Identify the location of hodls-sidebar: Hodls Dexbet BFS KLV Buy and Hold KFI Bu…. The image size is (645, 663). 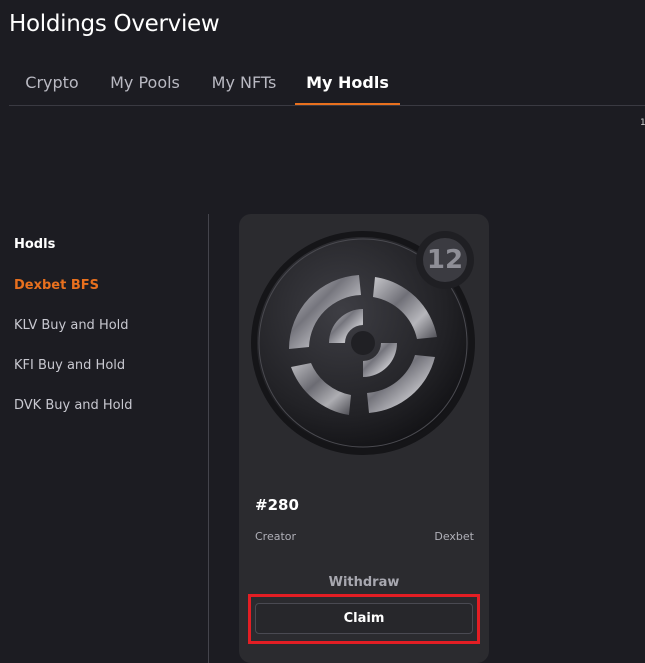
(104, 325).